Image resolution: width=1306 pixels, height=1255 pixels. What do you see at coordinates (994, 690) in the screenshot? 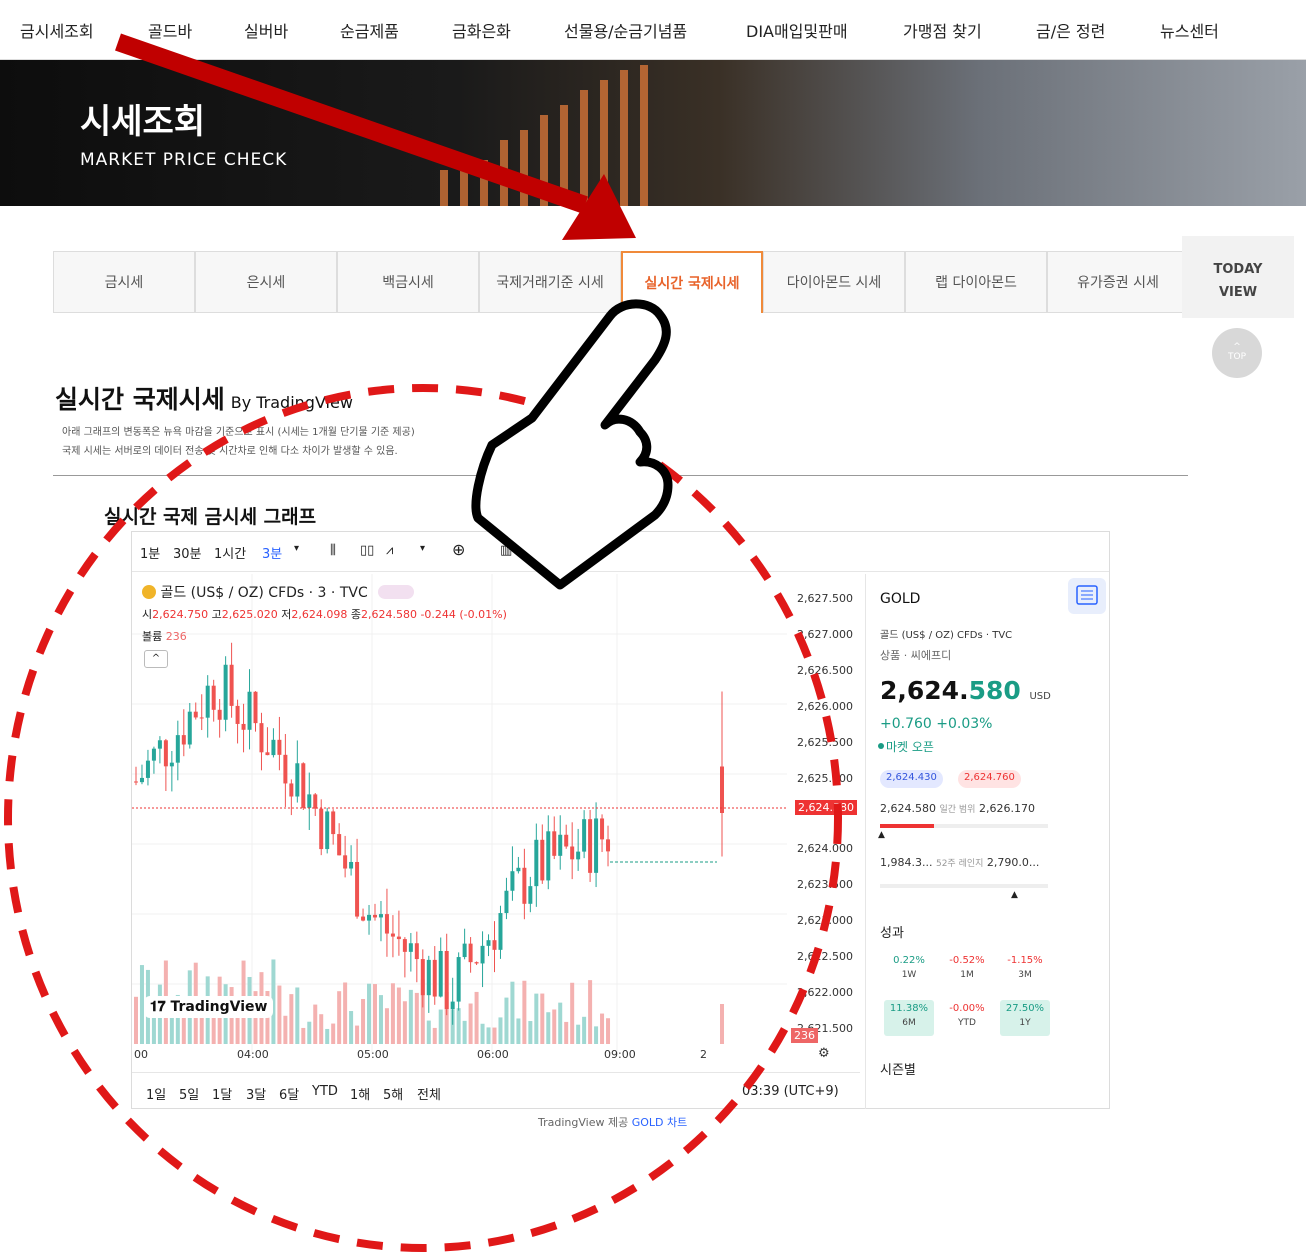
I see `price-decimals: 580` at bounding box center [994, 690].